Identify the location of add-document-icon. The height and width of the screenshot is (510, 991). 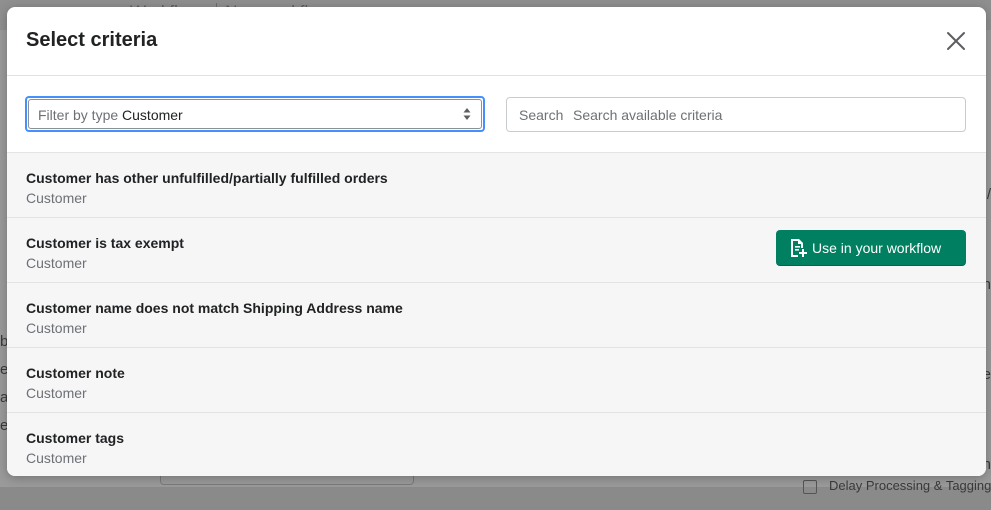
(799, 248).